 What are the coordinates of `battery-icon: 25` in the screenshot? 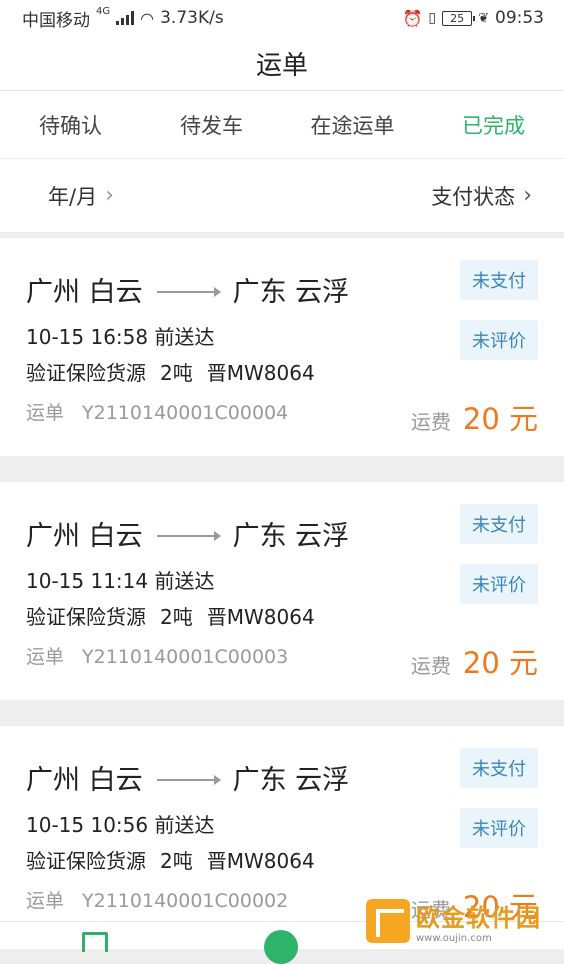 It's located at (459, 18).